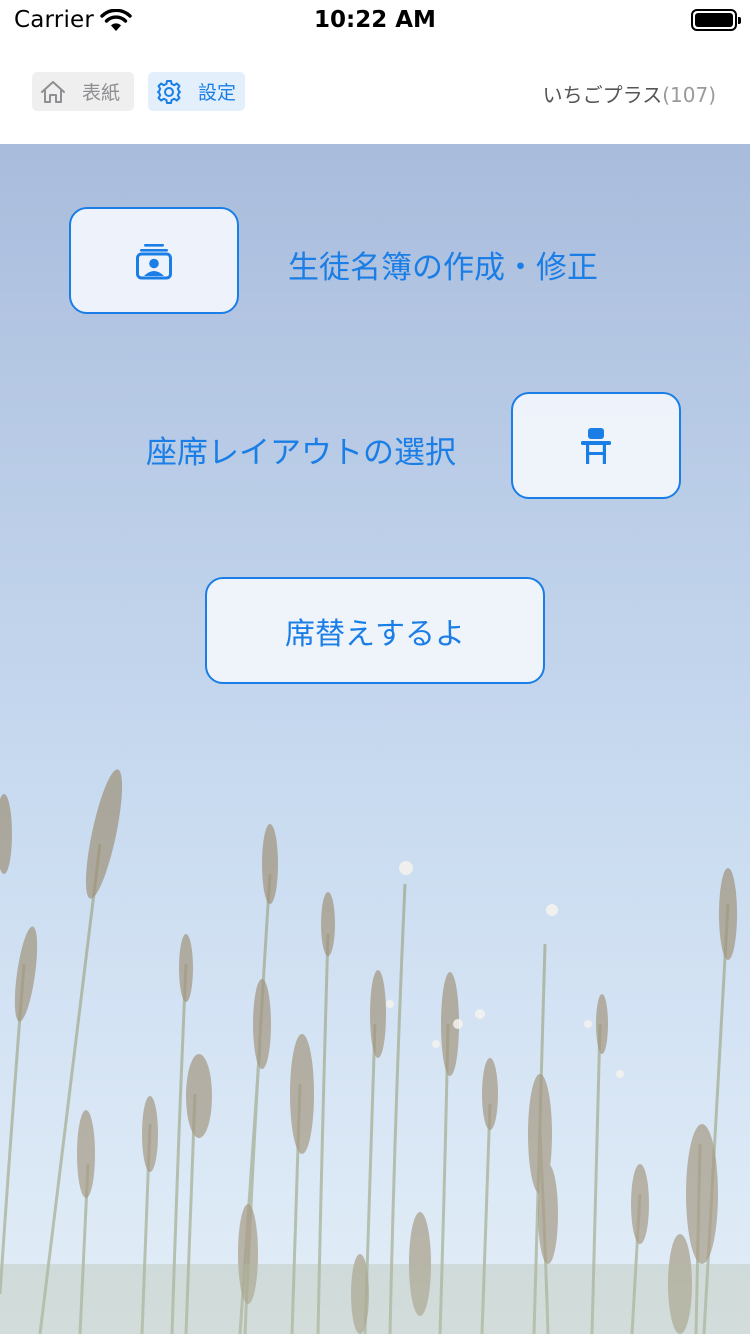 The width and height of the screenshot is (750, 1334). I want to click on app-name: いちごプラス(107), so click(629, 93).